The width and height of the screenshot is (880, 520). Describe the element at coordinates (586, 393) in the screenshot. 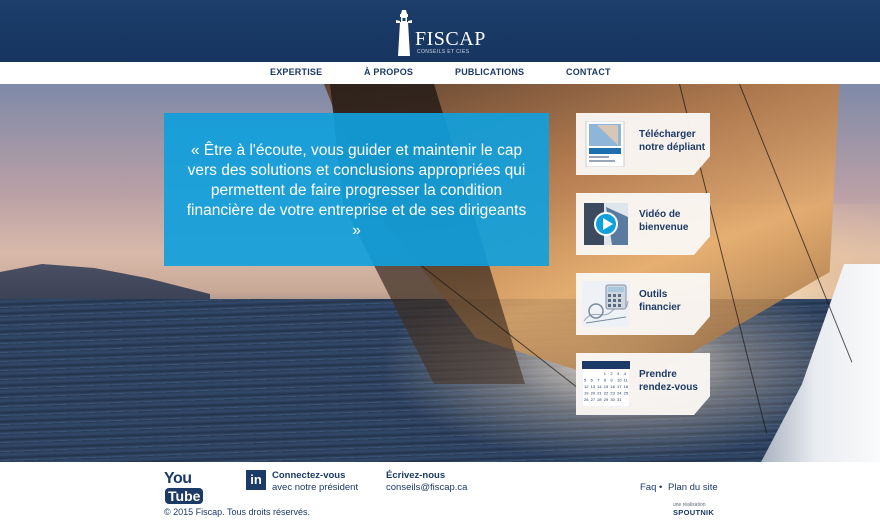

I see `calendar-day: 19` at that location.